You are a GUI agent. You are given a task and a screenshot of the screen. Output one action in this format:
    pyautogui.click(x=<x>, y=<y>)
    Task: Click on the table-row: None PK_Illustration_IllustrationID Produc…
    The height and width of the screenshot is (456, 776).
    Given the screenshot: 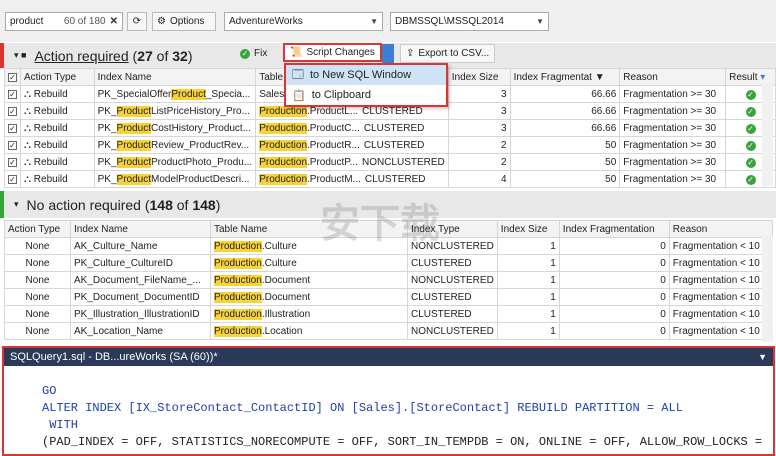 What is the action you would take?
    pyautogui.click(x=388, y=314)
    